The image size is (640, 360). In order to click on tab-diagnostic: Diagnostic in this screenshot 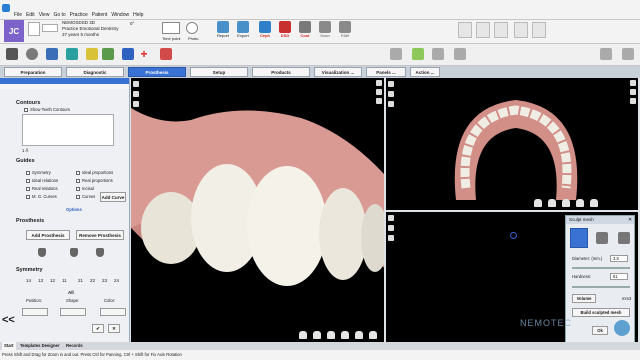, I will do `click(95, 72)`.